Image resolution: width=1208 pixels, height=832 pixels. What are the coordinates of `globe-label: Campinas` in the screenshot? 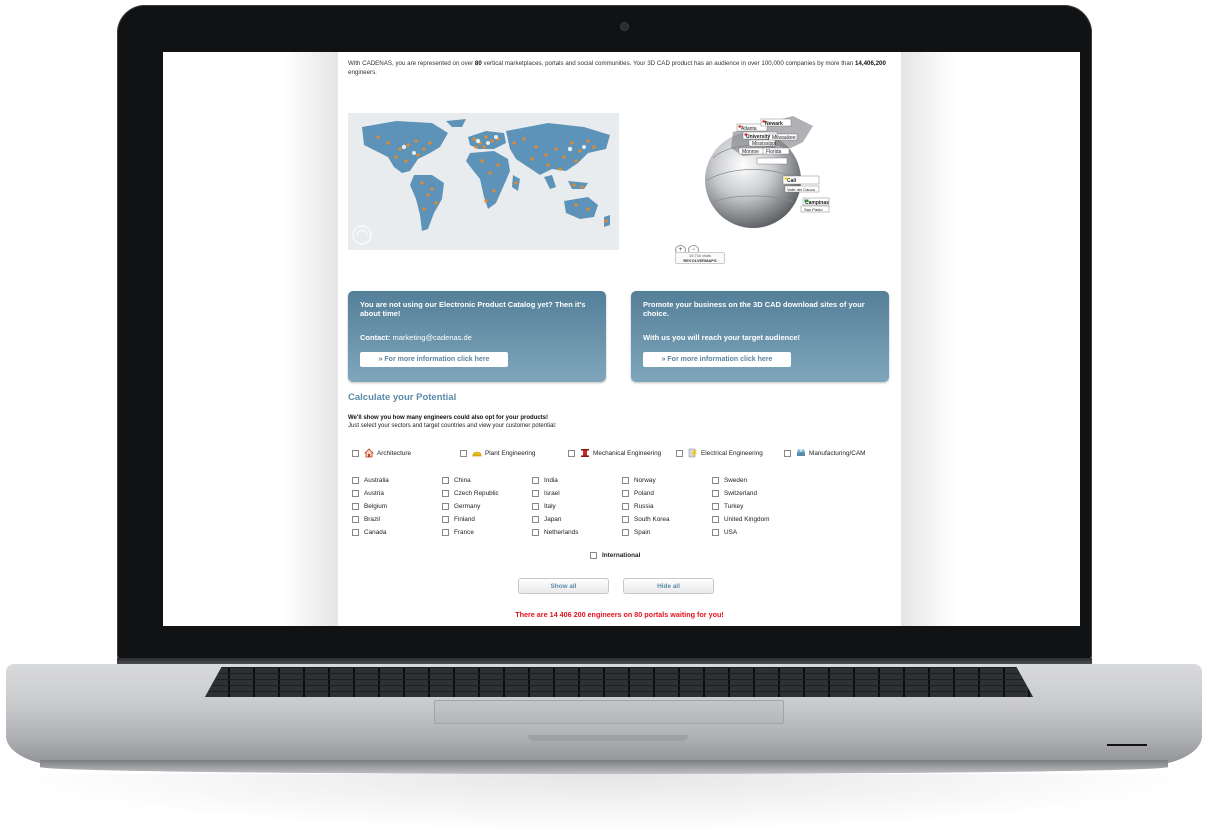 It's located at (817, 203).